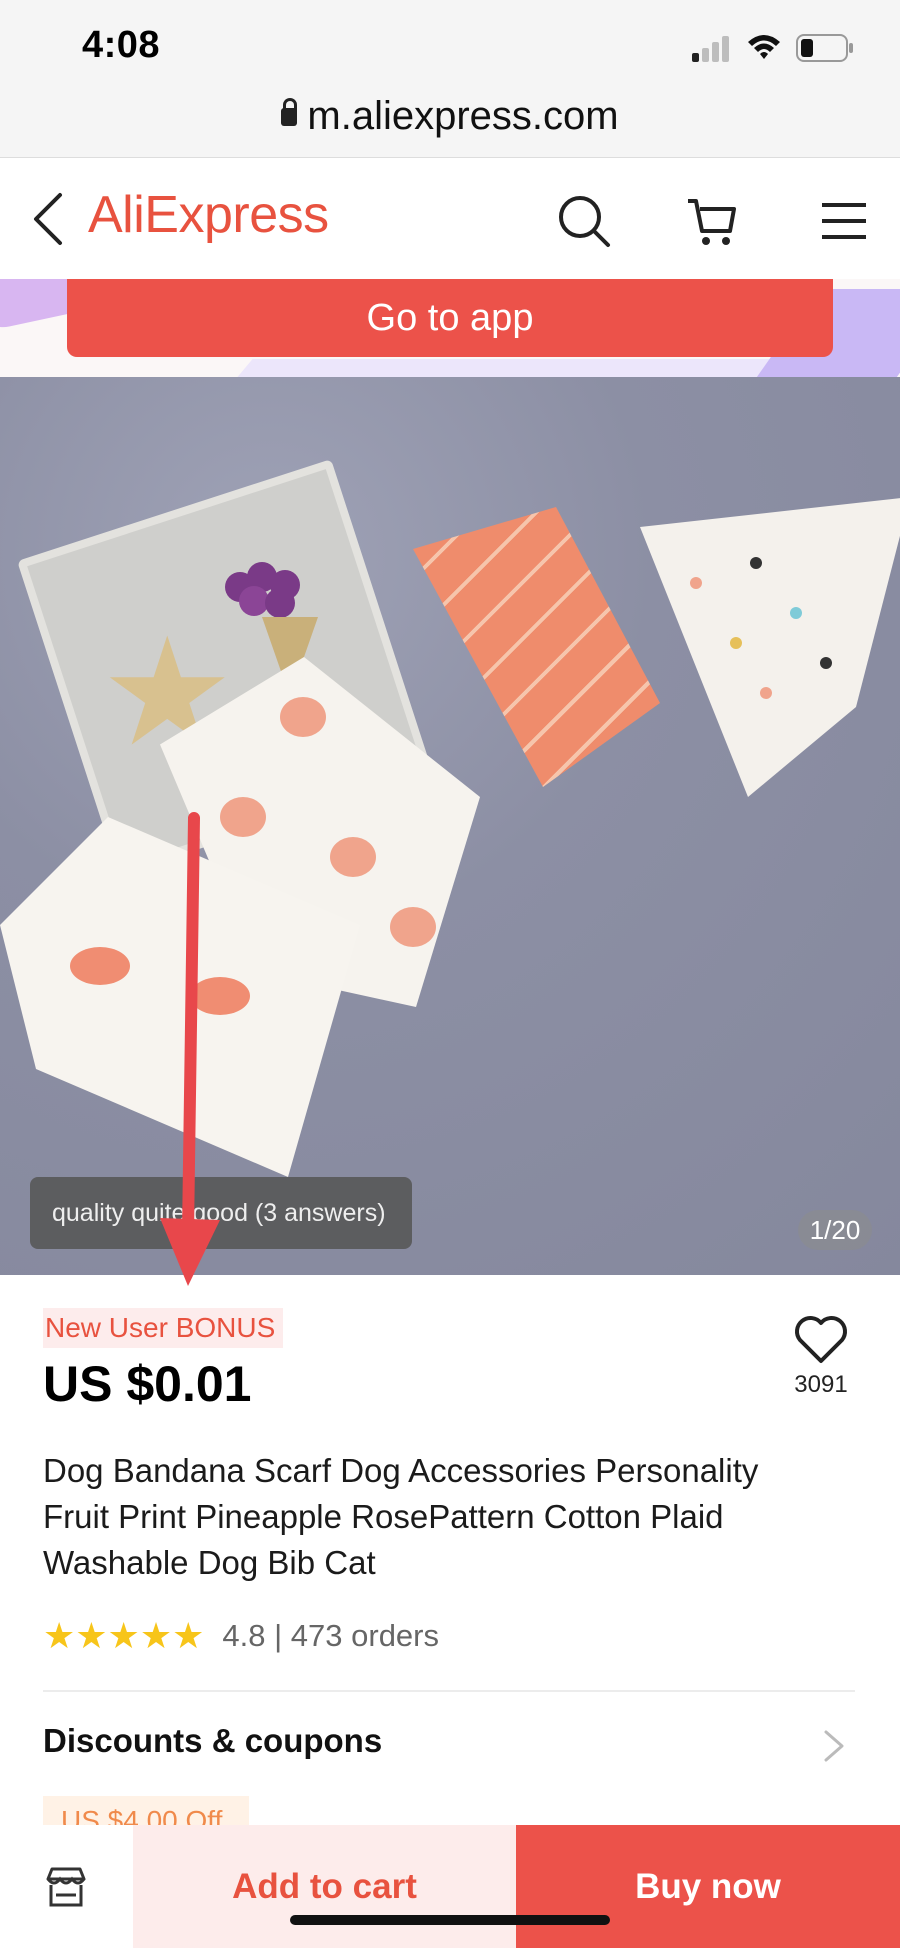 This screenshot has width=900, height=1948. Describe the element at coordinates (146, 1811) in the screenshot. I see `coupon-tag: US $4.00 Off` at that location.